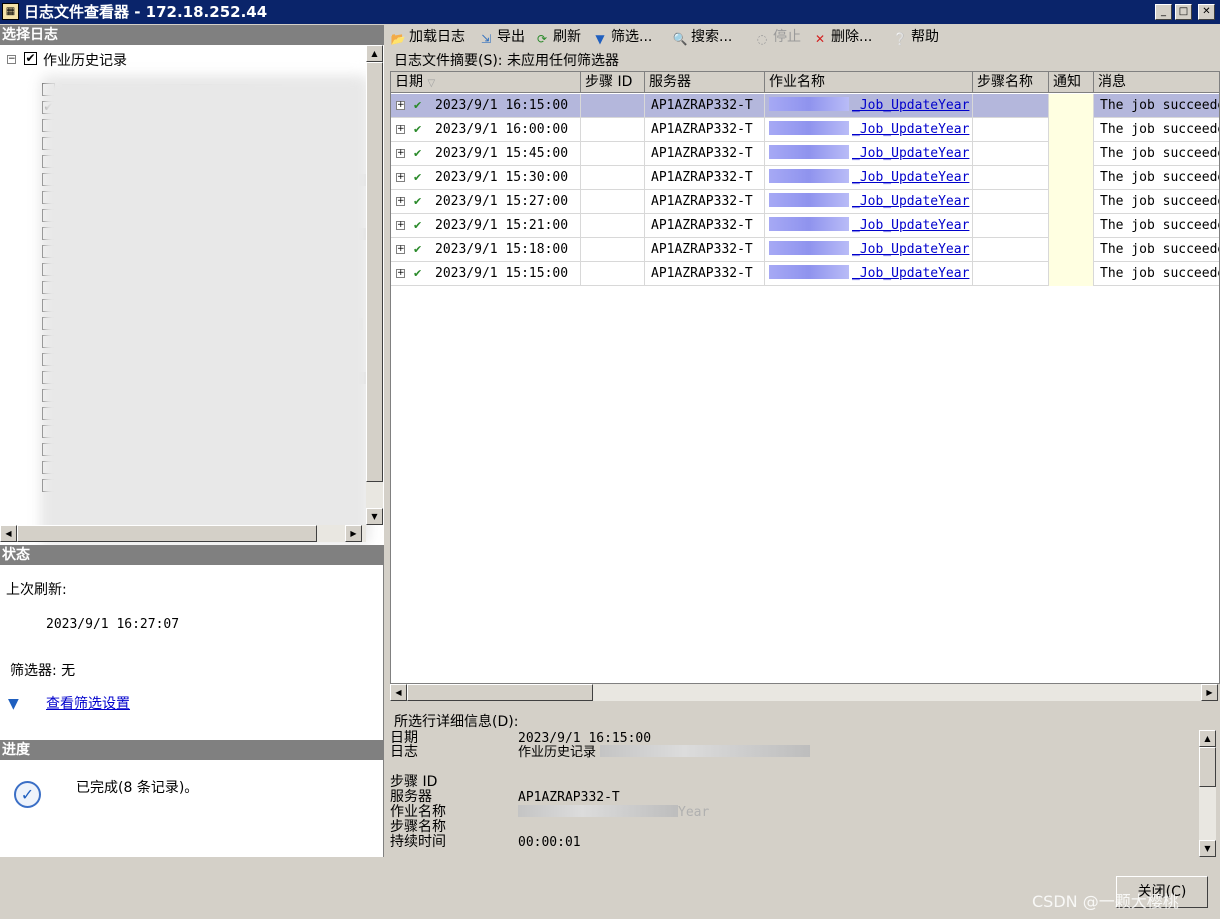 The height and width of the screenshot is (919, 1220). I want to click on row-date: 2023/9/1 15:21:00, so click(502, 225).